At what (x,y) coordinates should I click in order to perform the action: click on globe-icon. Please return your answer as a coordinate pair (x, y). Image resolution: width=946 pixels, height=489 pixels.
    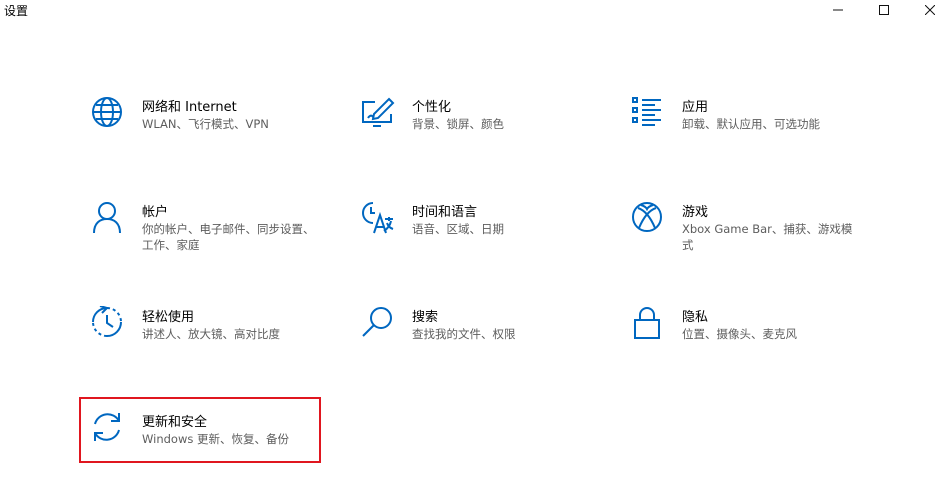
    Looking at the image, I should click on (107, 112).